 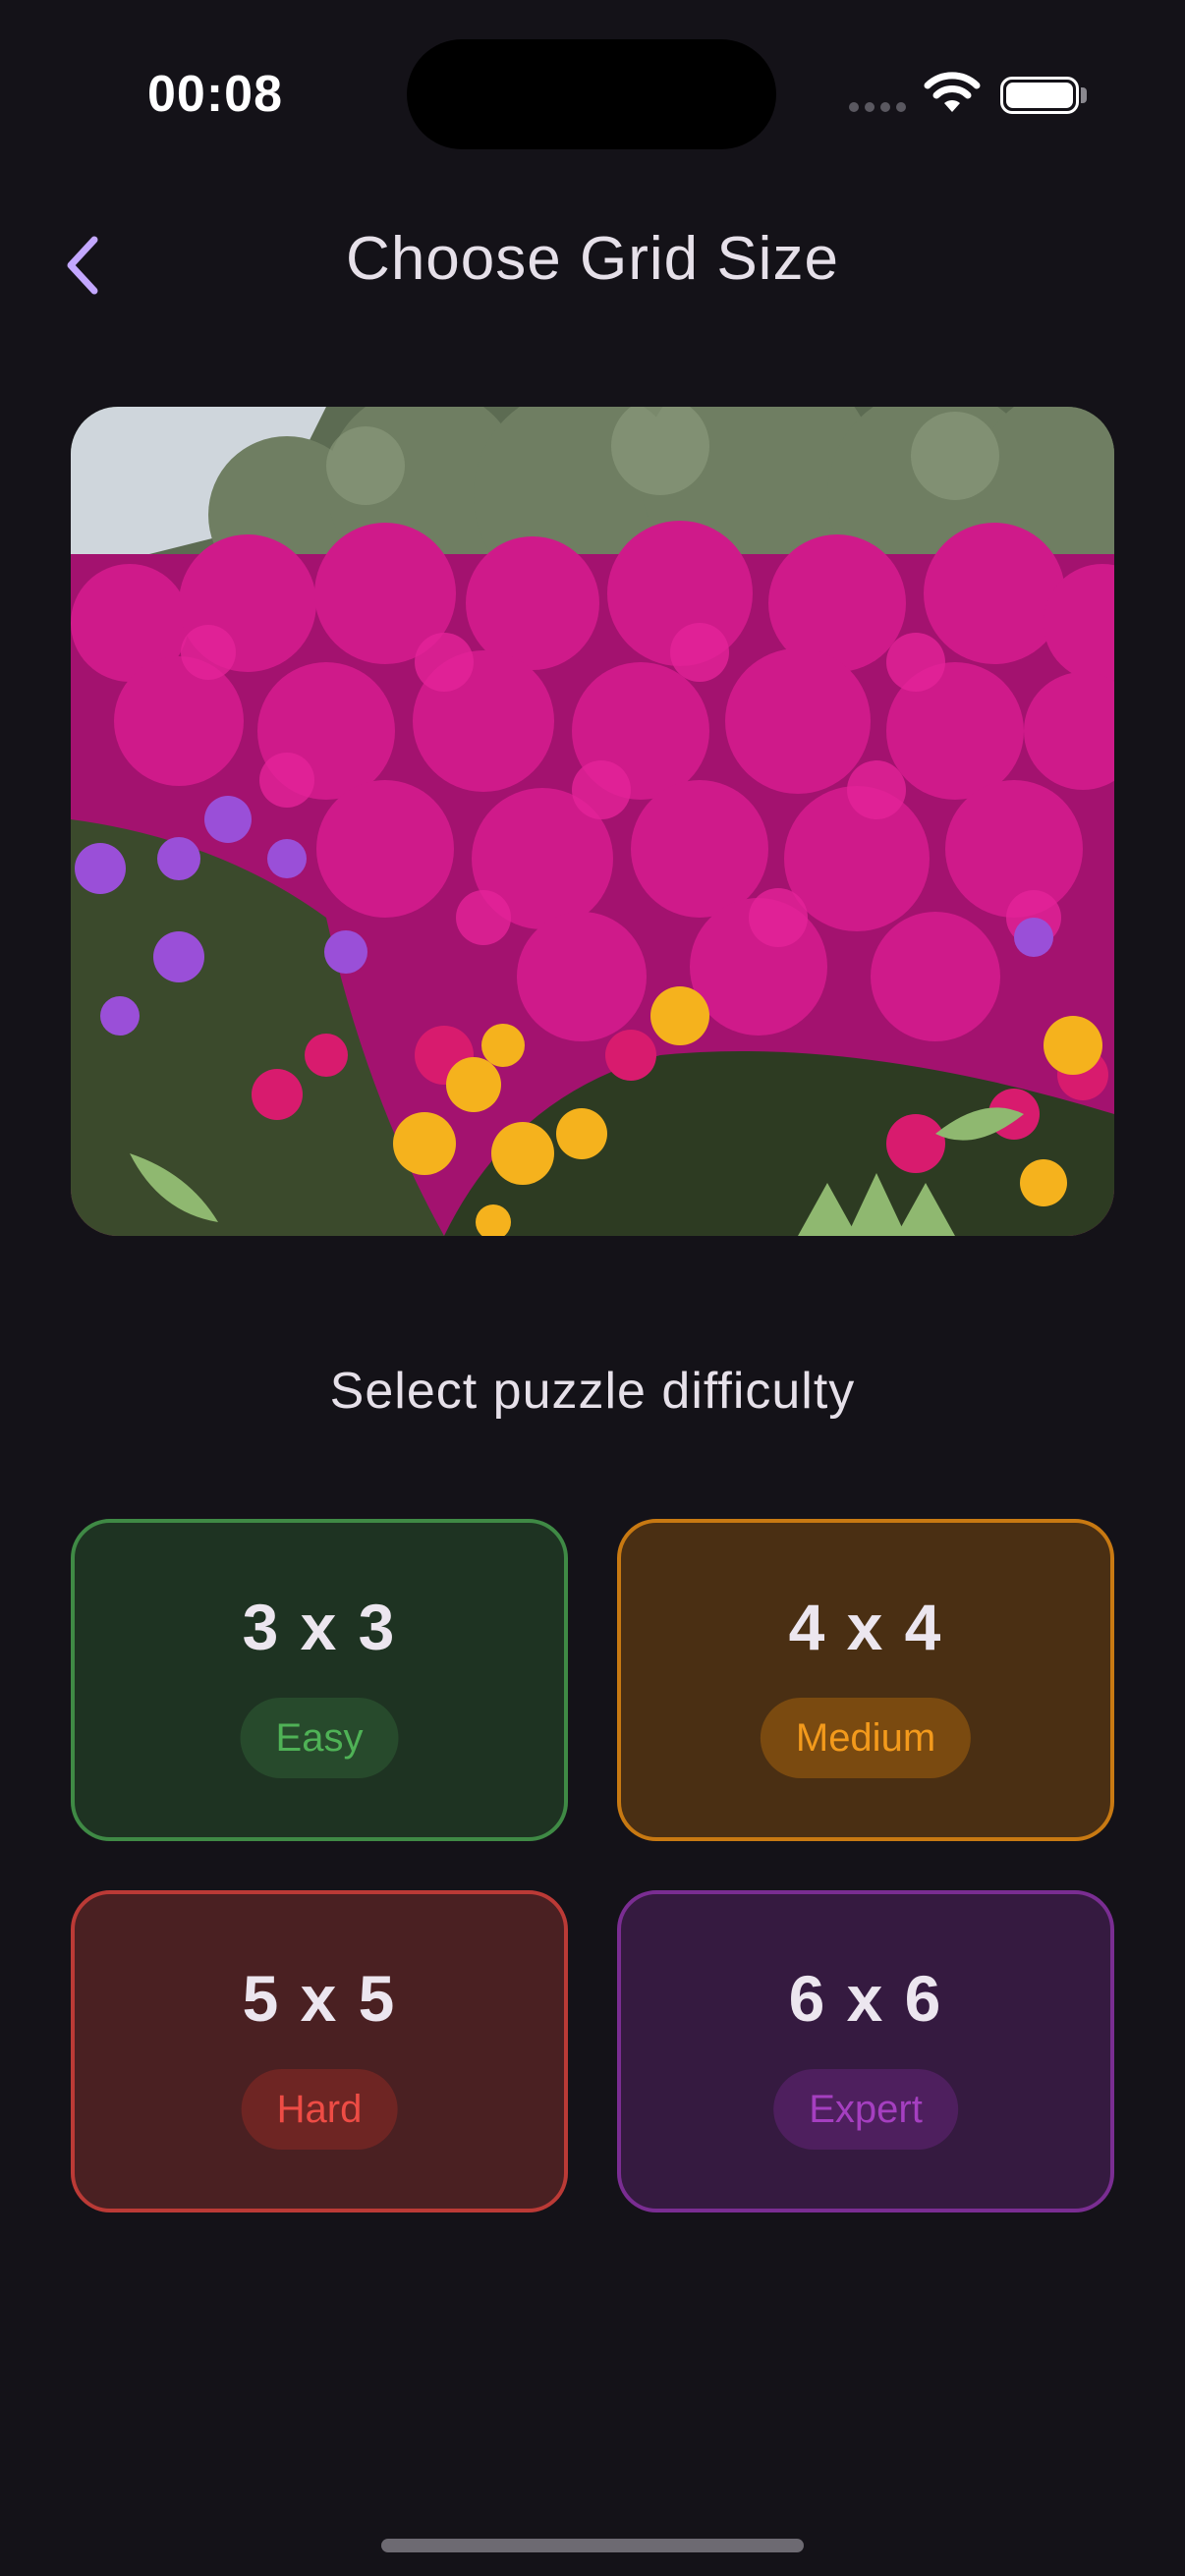 I want to click on difficulty-prompt: Select puzzle difficulty, so click(x=592, y=1391).